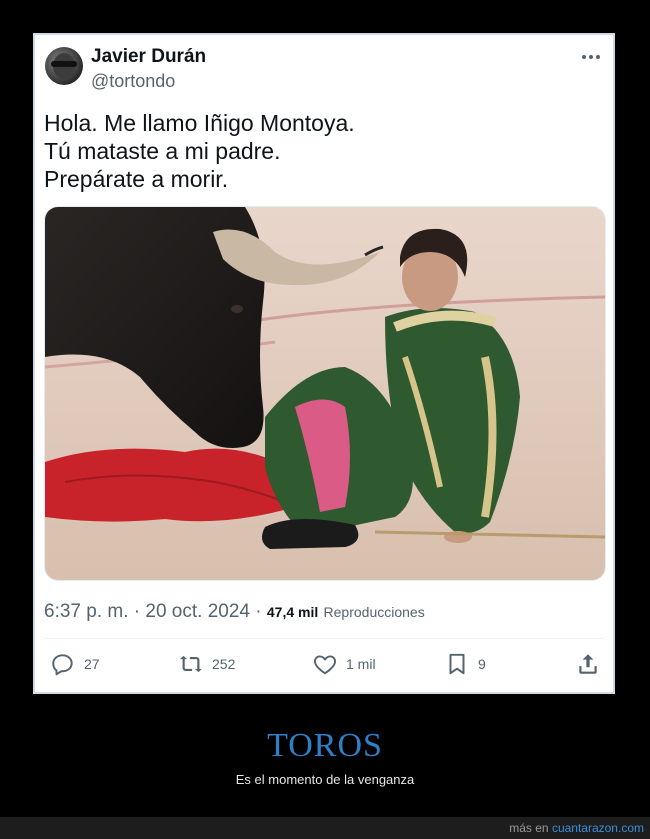 The width and height of the screenshot is (650, 839). Describe the element at coordinates (529, 828) in the screenshot. I see `footer-prefix: más en` at that location.